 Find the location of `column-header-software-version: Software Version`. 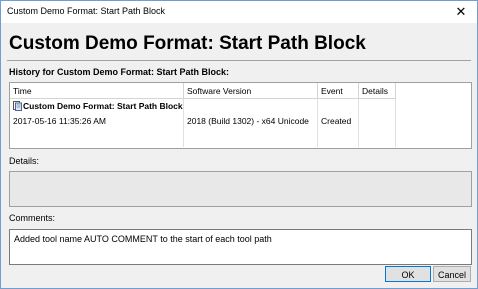

column-header-software-version: Software Version is located at coordinates (251, 91).